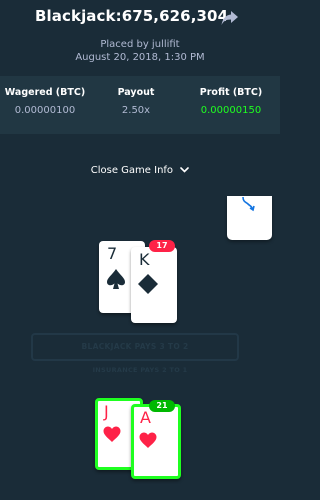  I want to click on payout-stat: Payout 2.50x, so click(136, 101).